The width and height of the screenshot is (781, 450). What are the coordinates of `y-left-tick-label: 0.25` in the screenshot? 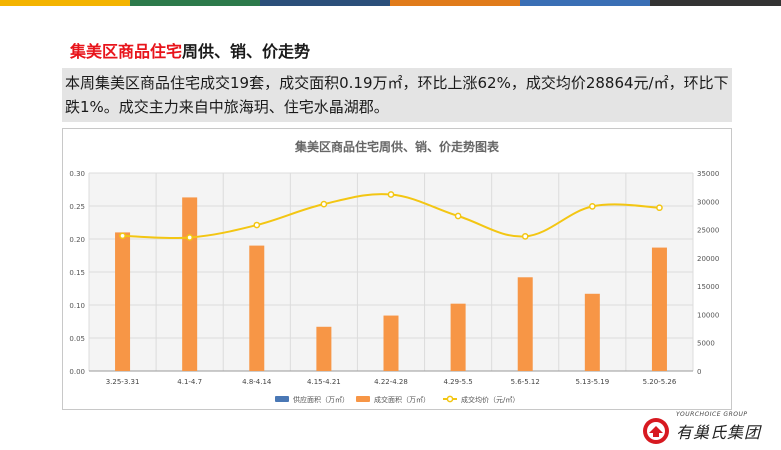 It's located at (77, 207).